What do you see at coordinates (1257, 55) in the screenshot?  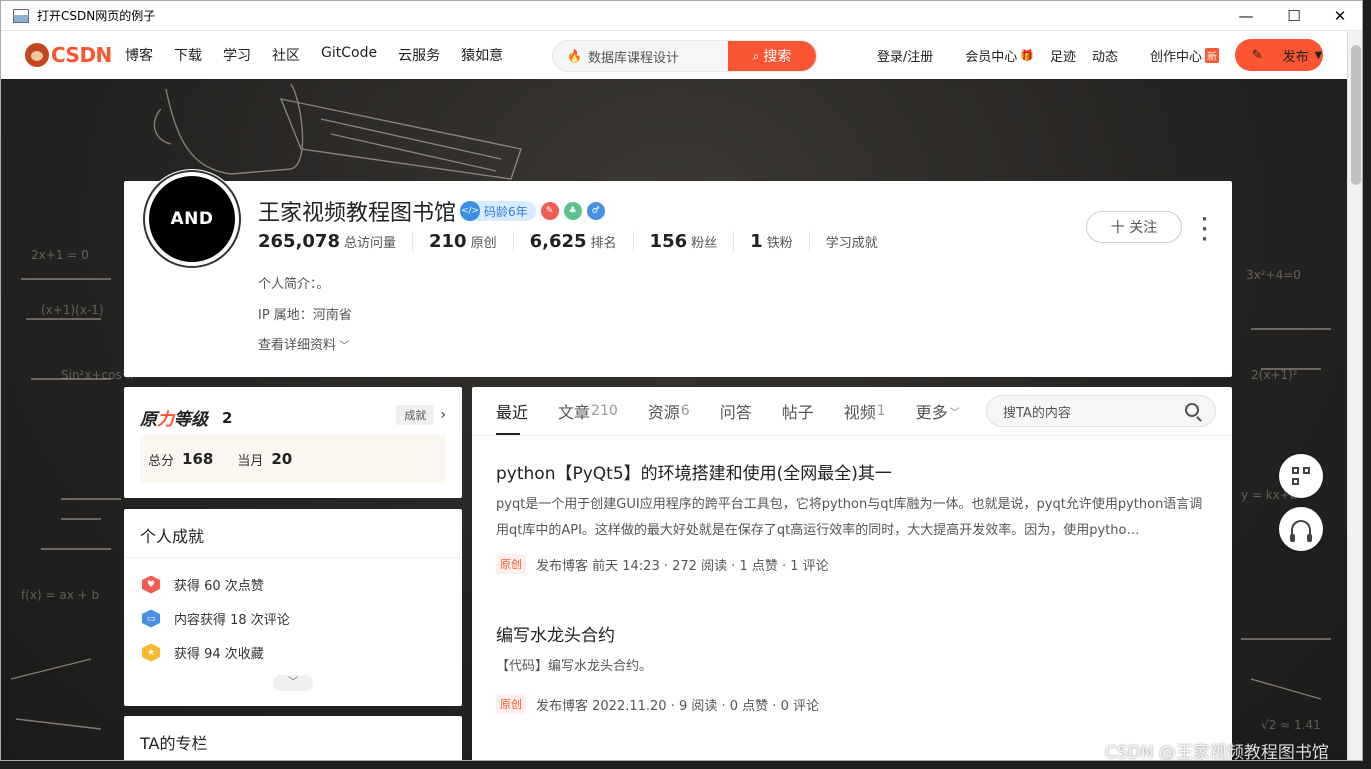 I see `pen-icon: ✎` at bounding box center [1257, 55].